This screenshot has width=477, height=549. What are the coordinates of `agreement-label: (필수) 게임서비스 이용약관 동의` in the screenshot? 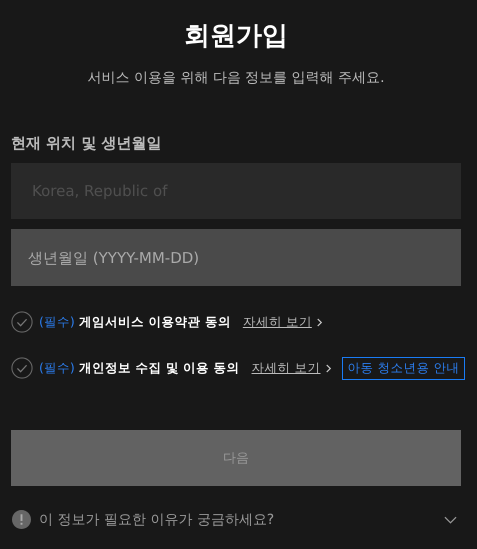 It's located at (135, 322).